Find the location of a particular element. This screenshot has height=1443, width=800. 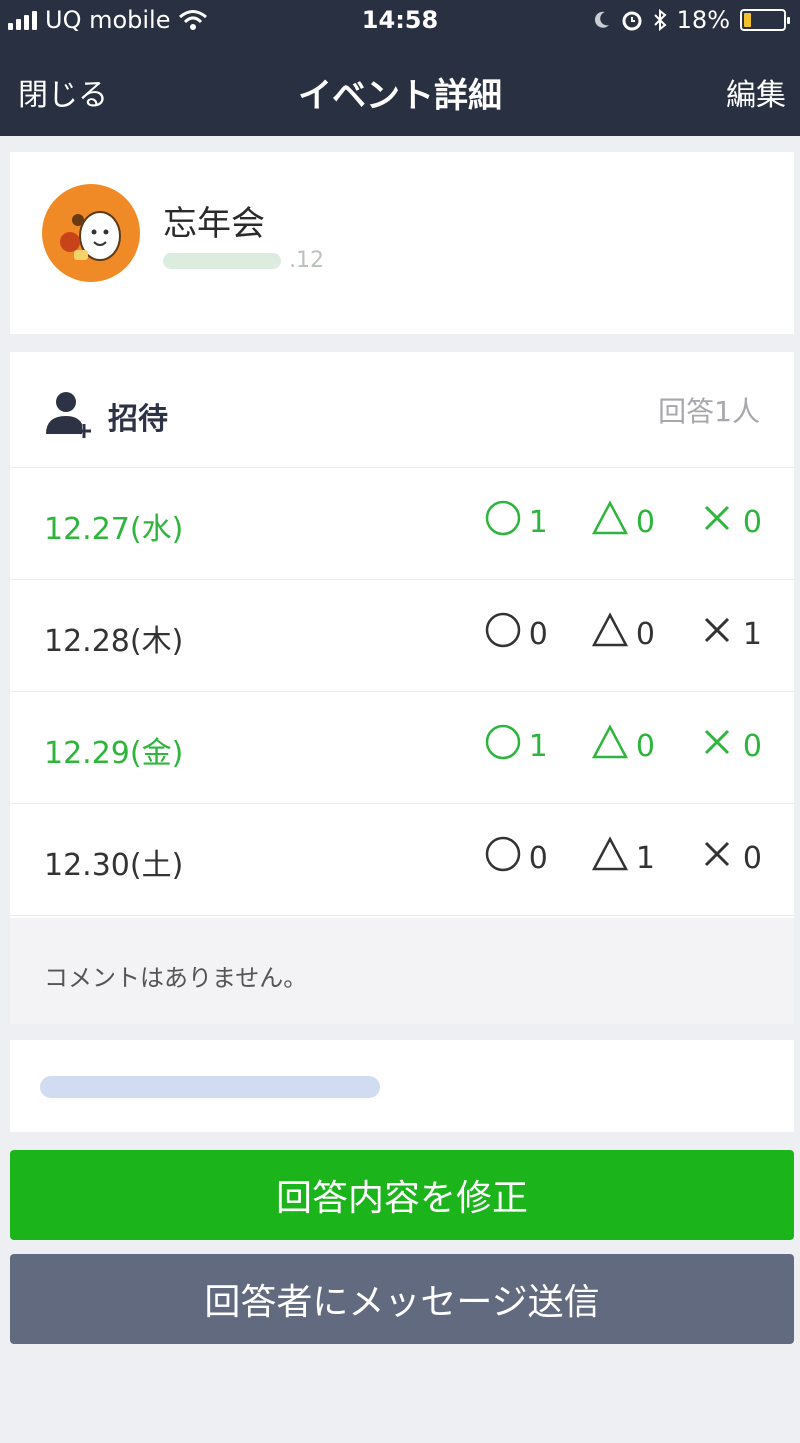

moon-icon is located at coordinates (601, 19).